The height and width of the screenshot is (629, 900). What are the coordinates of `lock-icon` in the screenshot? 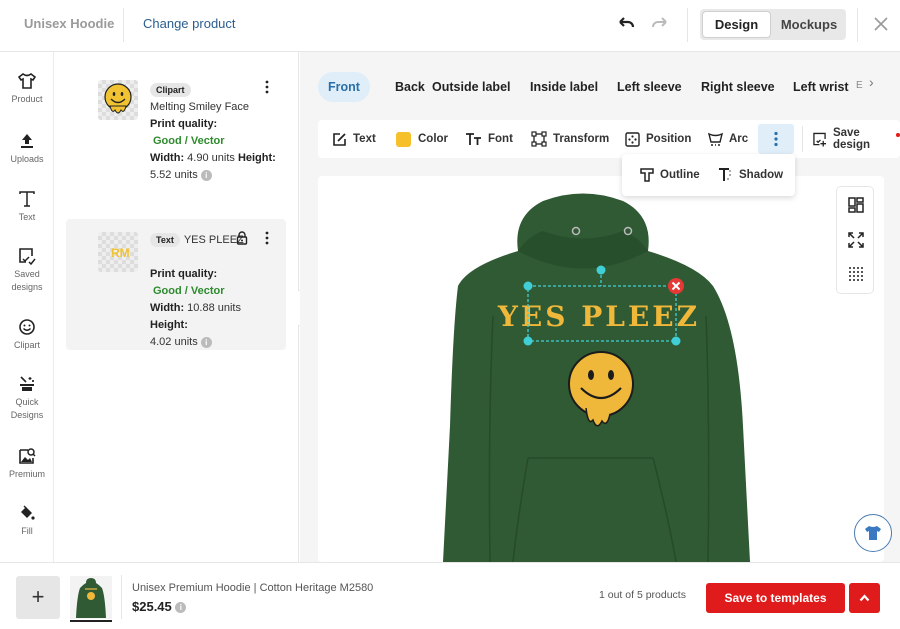 It's located at (242, 238).